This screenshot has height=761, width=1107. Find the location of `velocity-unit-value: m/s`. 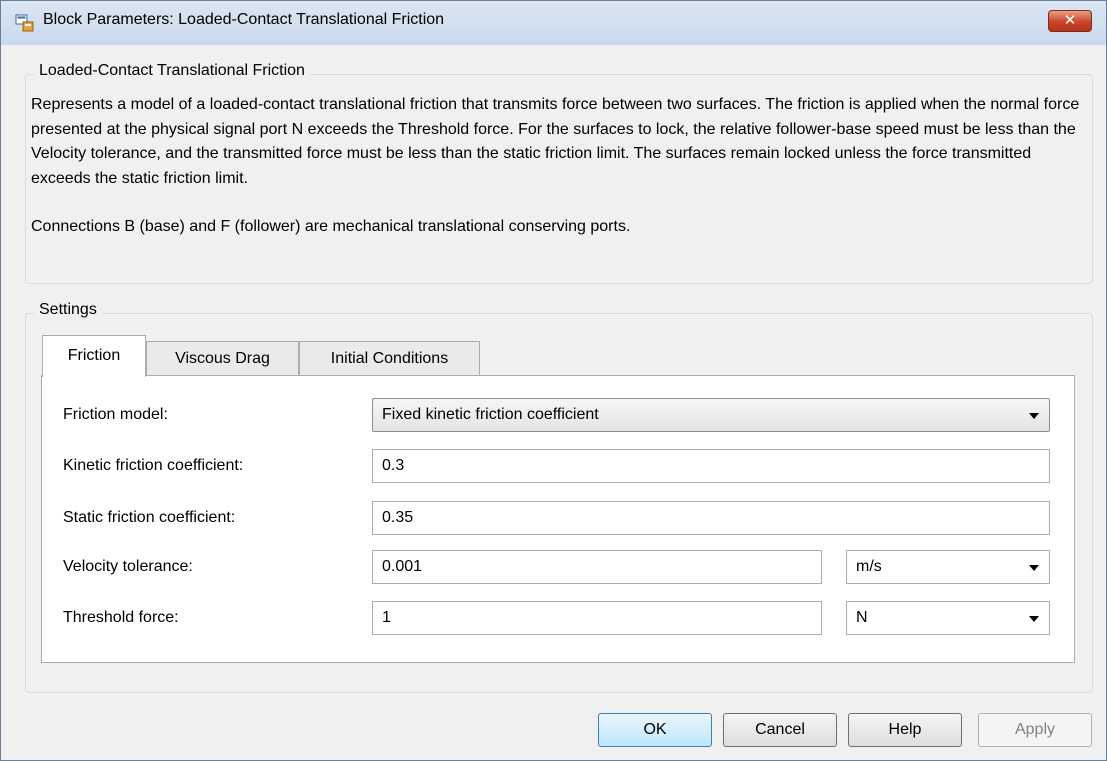

velocity-unit-value: m/s is located at coordinates (869, 566).